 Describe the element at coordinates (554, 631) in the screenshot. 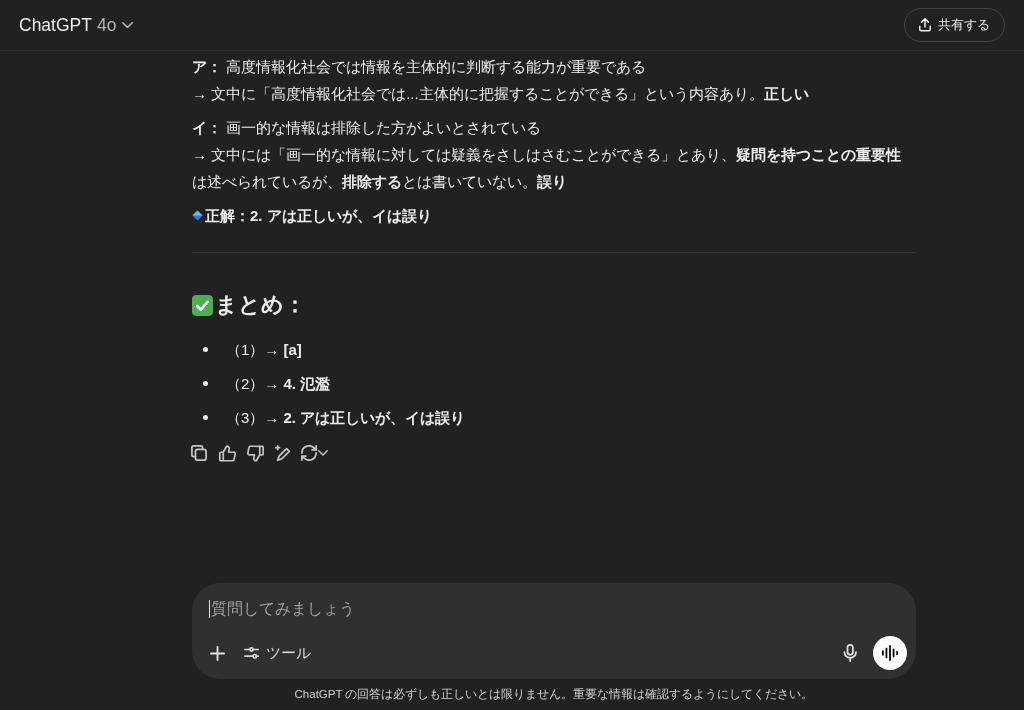

I see `message-composer: 質問してみましょう ツール` at that location.